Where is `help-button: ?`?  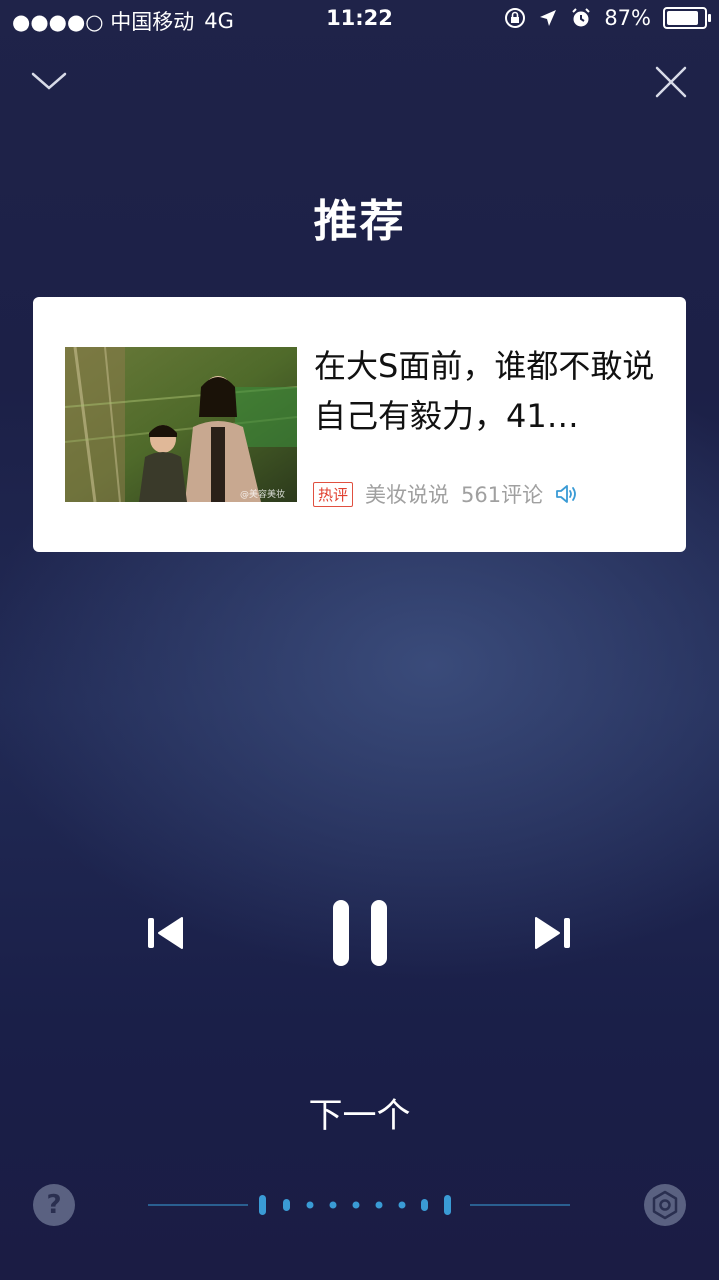
help-button: ? is located at coordinates (54, 1205).